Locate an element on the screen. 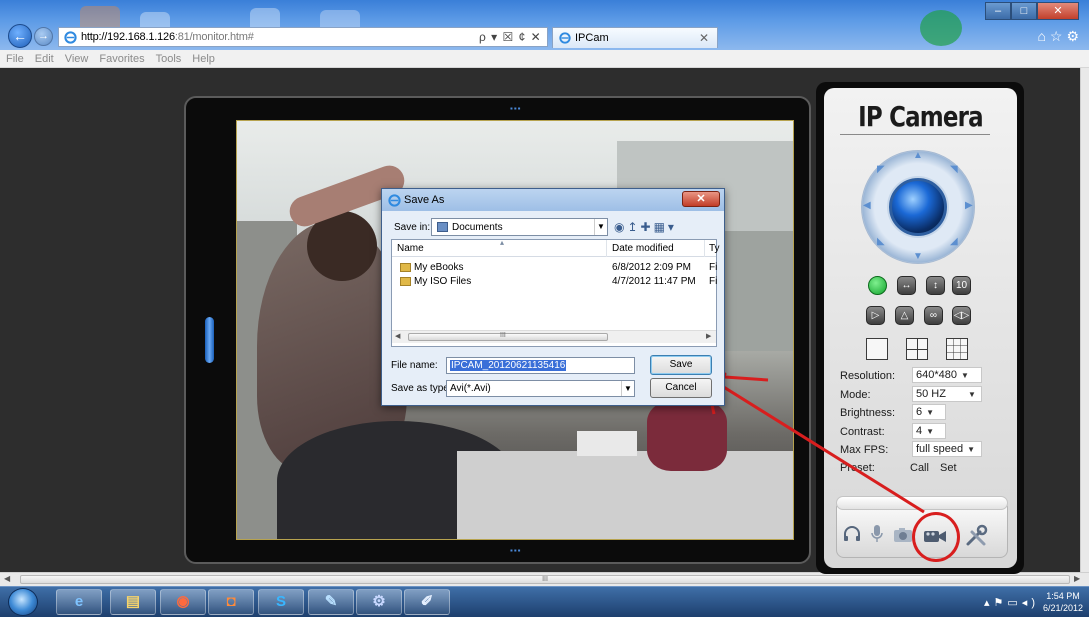 This screenshot has width=1089, height=617. vertical-patrol-button: ↕ is located at coordinates (935, 285).